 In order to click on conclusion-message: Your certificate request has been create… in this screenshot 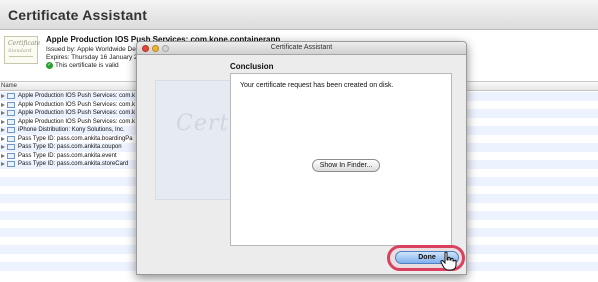, I will do `click(317, 85)`.